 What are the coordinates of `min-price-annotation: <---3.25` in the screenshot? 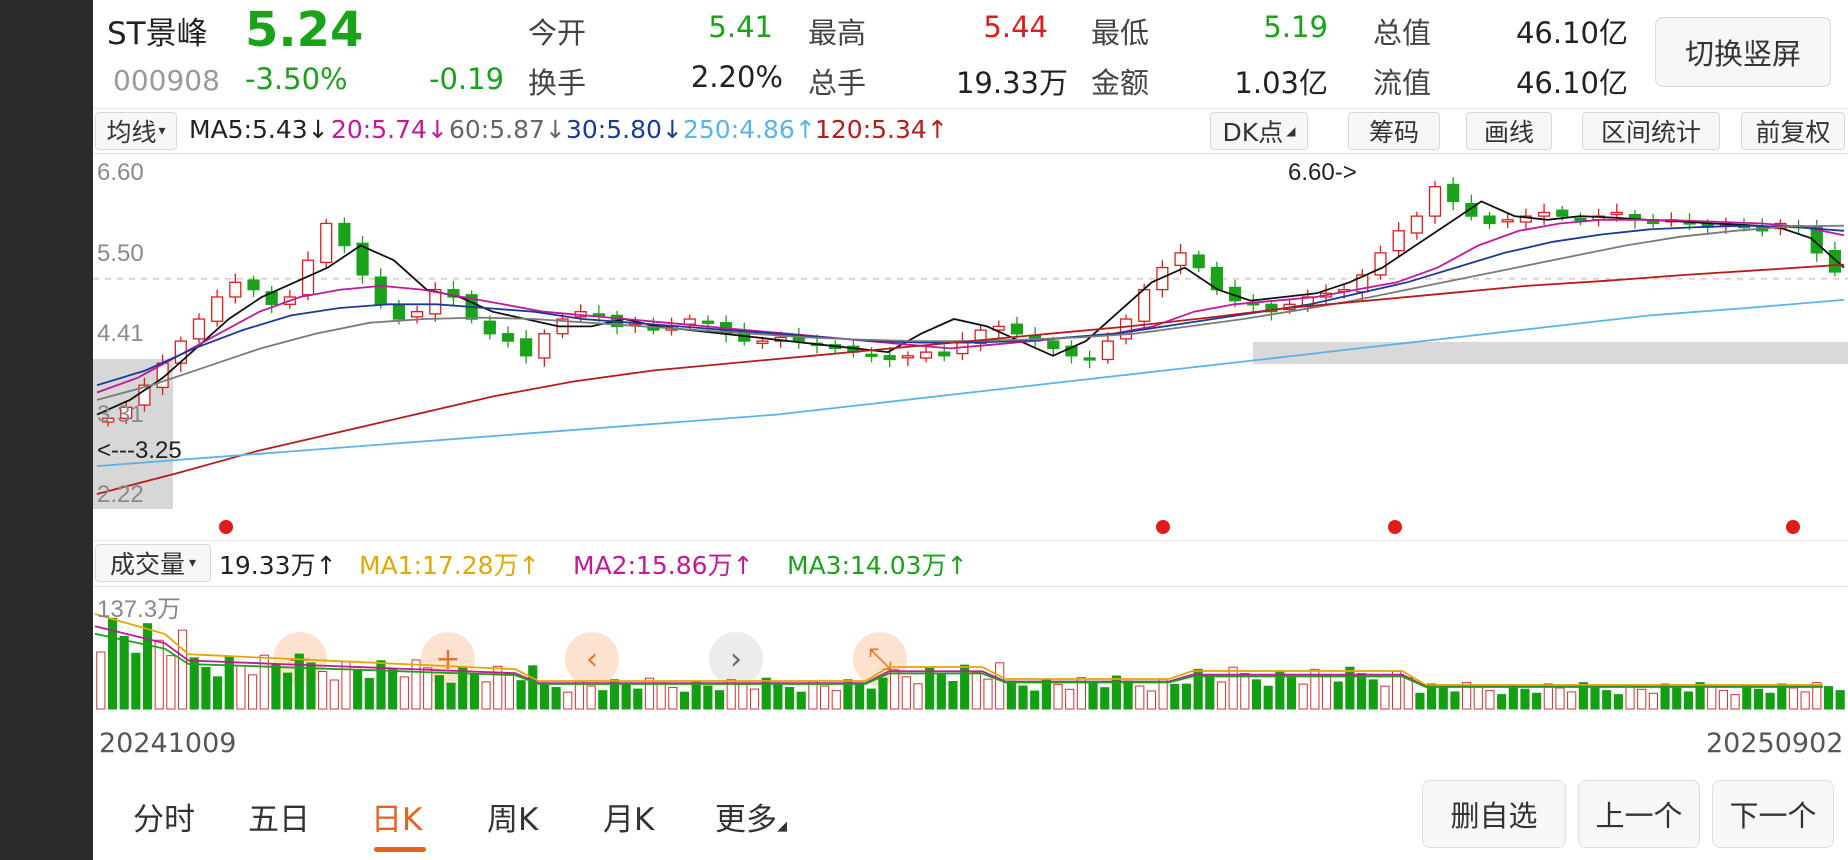 It's located at (139, 450).